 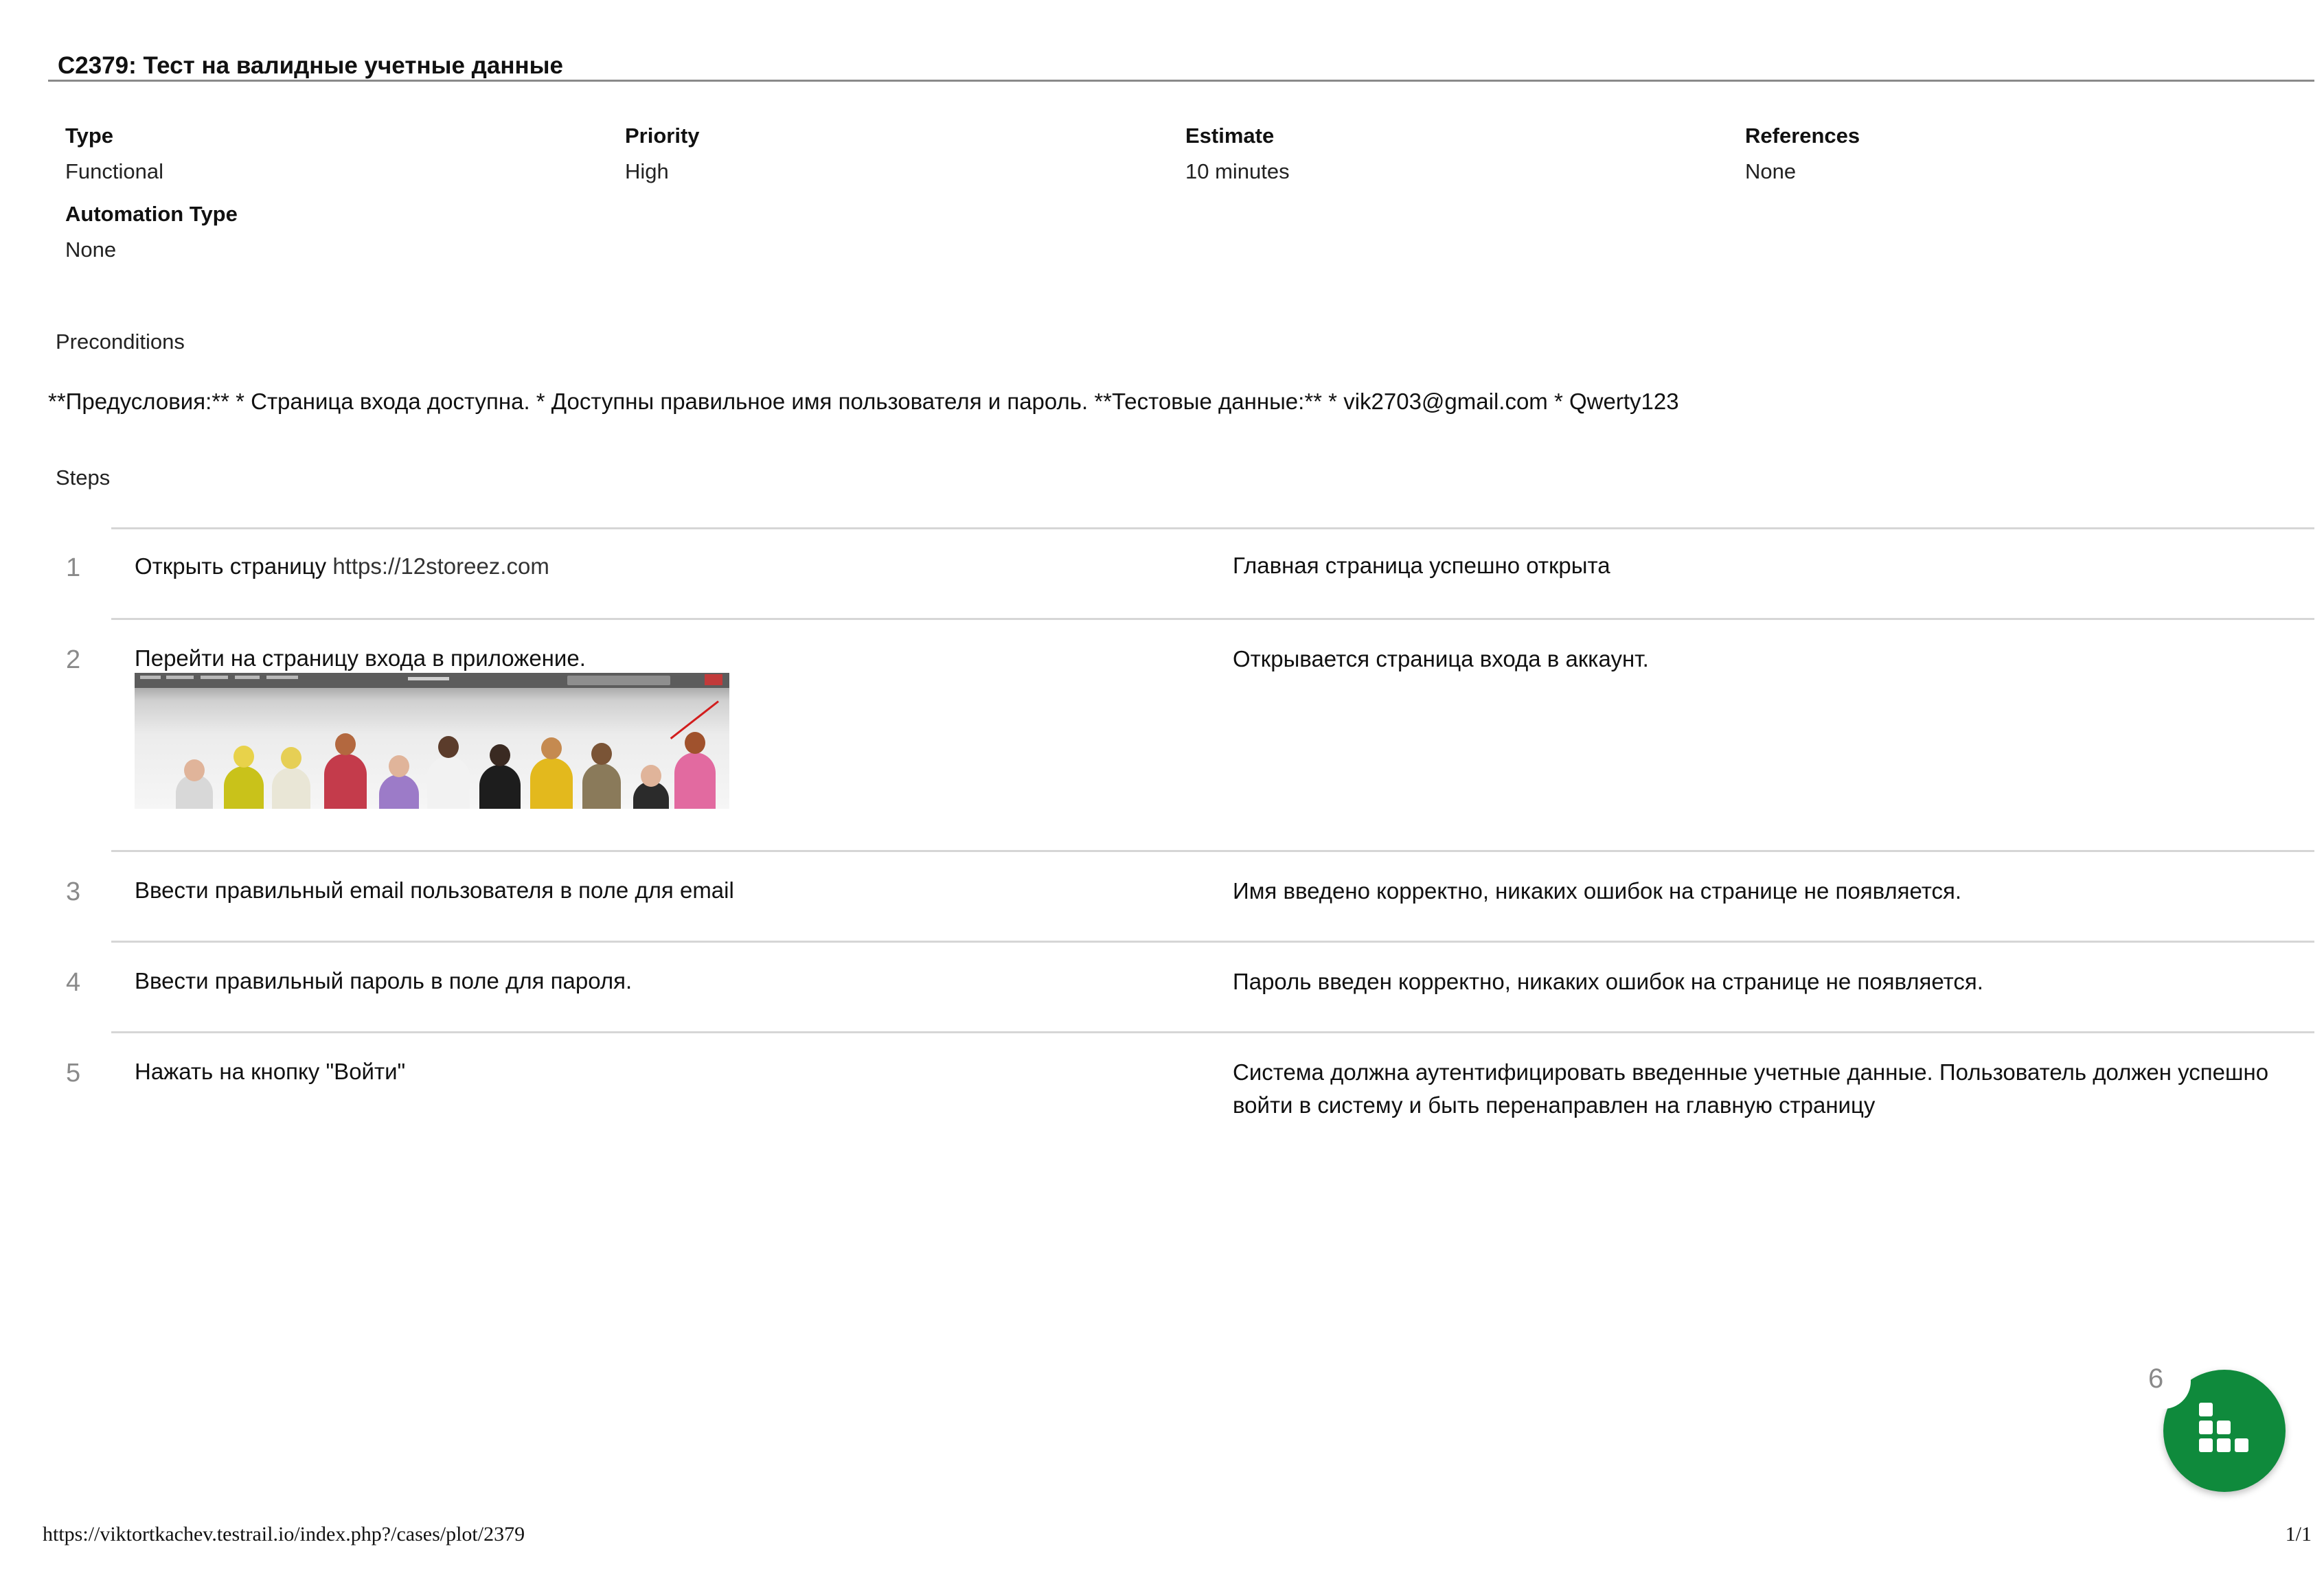 I want to click on widget-badge-count: 6, so click(x=2156, y=1379).